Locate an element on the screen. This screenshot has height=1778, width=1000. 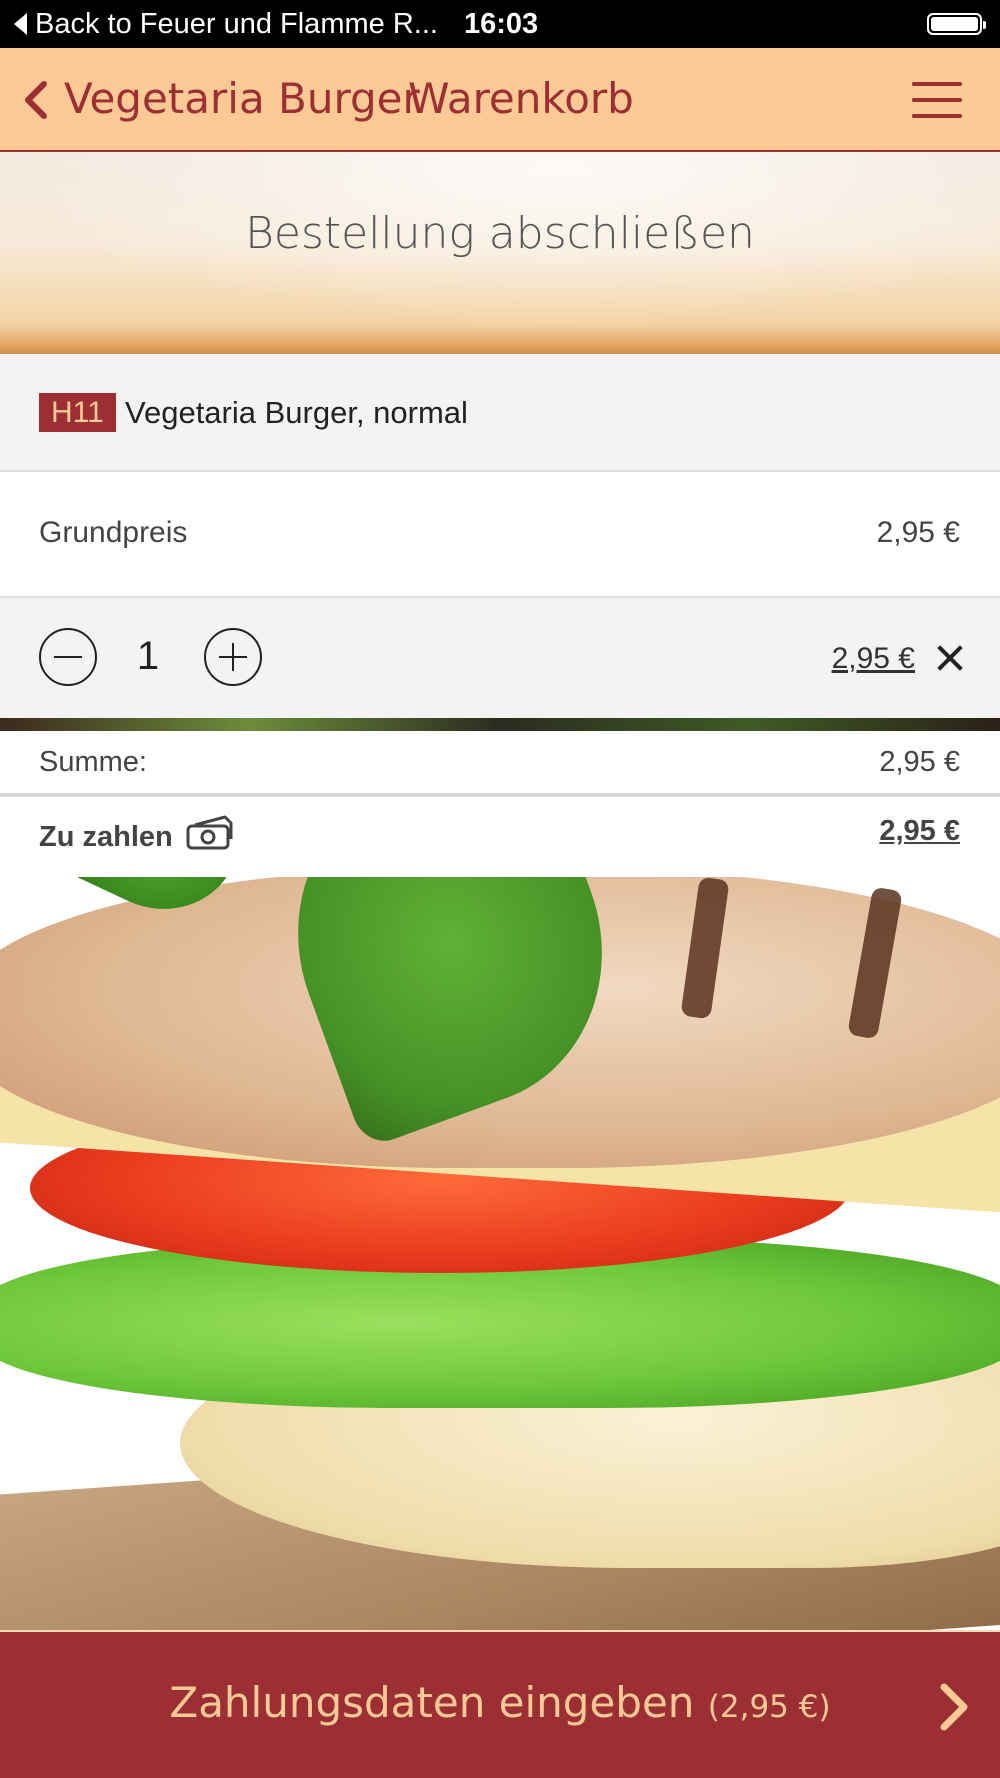
banner-heading: Bestellung abschließen is located at coordinates (500, 233).